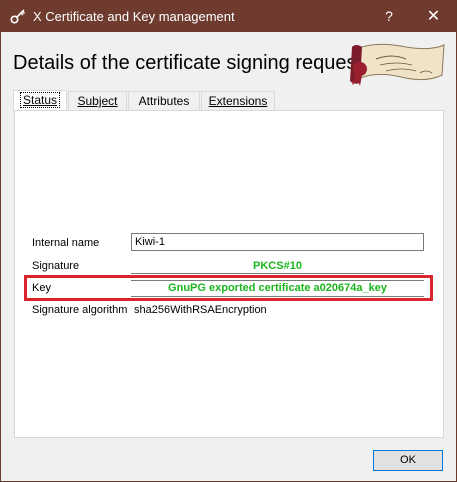  What do you see at coordinates (164, 100) in the screenshot?
I see `tab-attributes: Attributes` at bounding box center [164, 100].